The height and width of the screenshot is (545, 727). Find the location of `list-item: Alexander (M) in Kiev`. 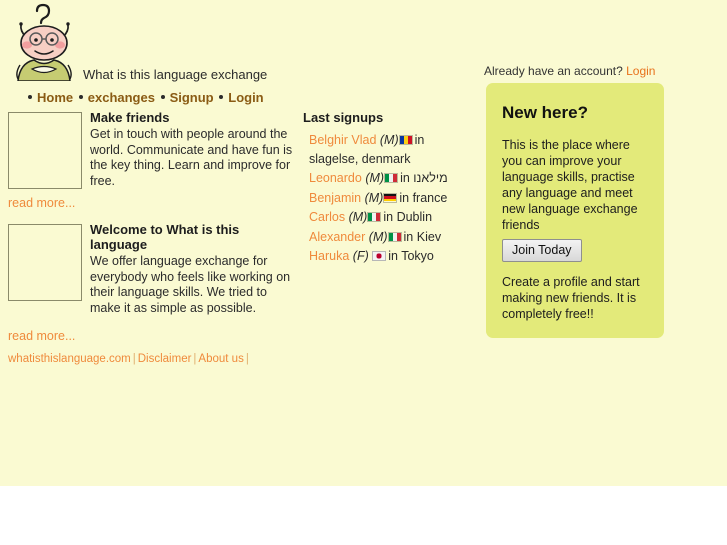

list-item: Alexander (M) in Kiev is located at coordinates (391, 237).